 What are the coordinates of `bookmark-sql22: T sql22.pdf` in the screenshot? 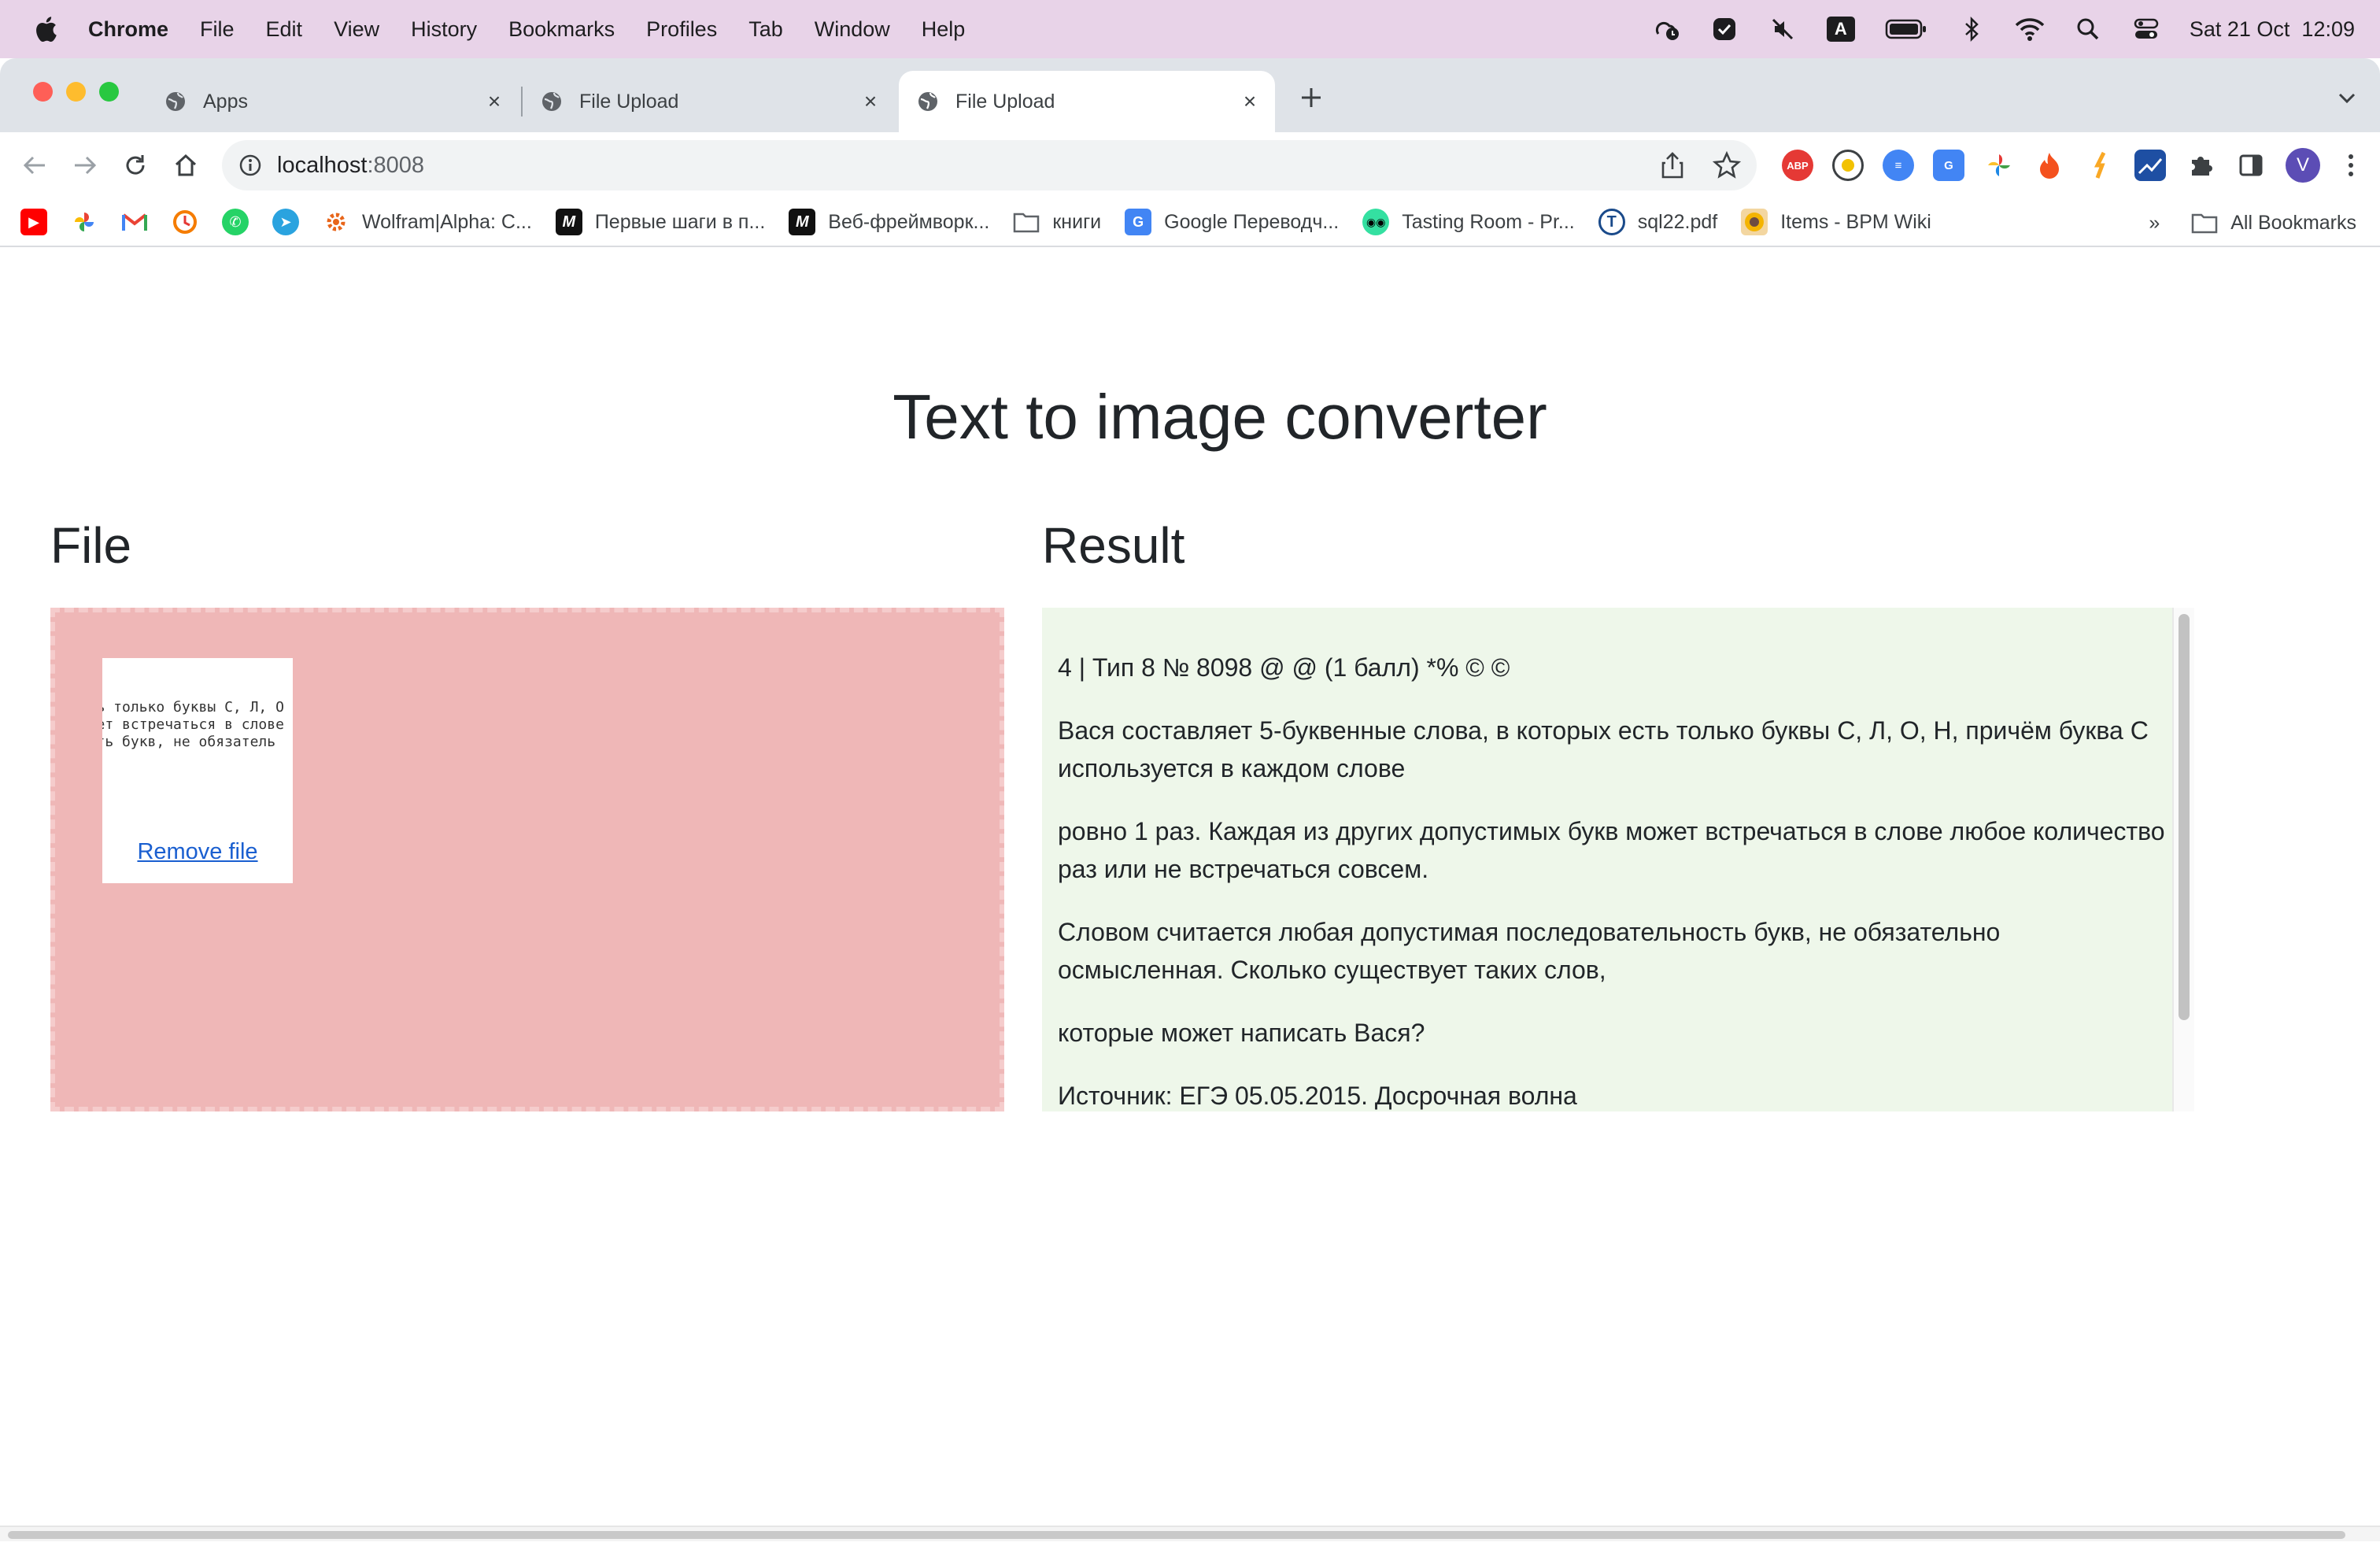 It's located at (1657, 222).